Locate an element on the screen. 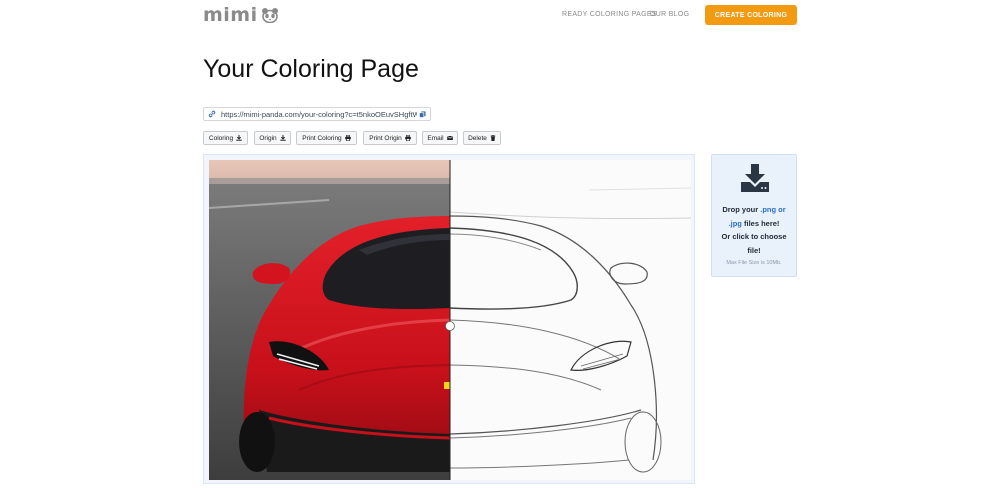 Image resolution: width=1000 pixels, height=488 pixels. email-label: Email is located at coordinates (435, 138).